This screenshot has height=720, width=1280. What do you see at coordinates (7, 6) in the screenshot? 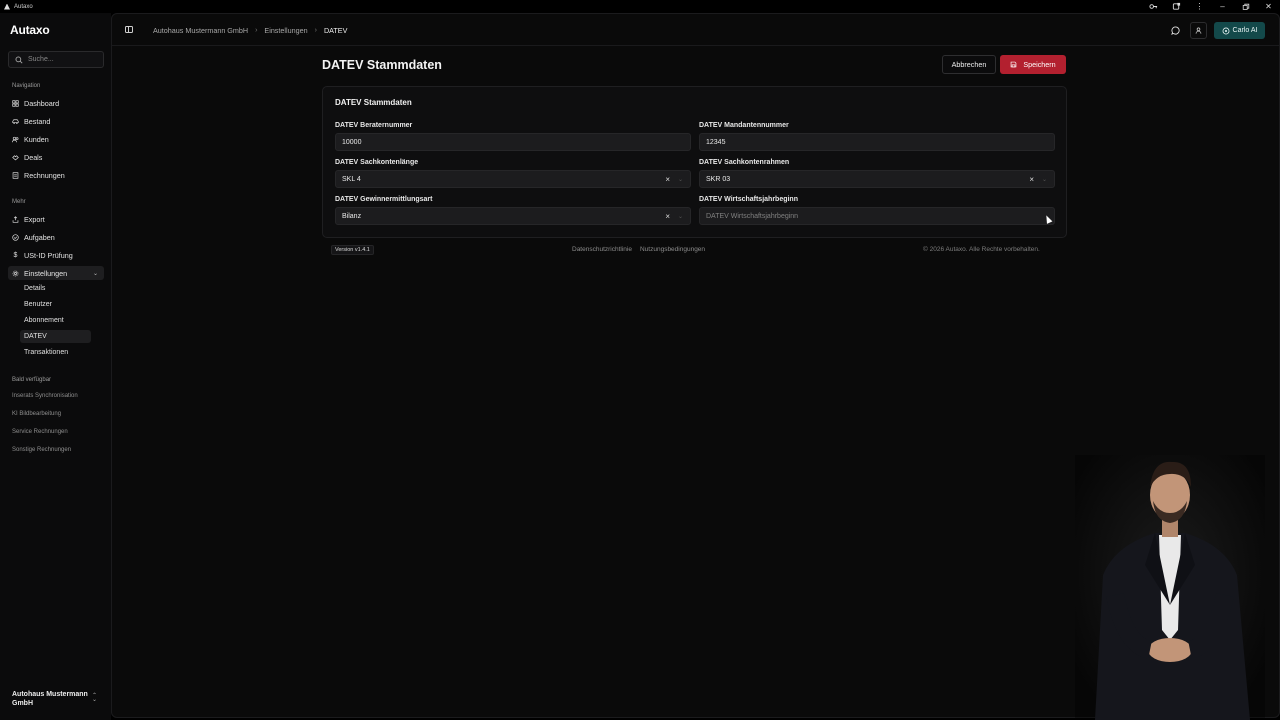
I see `app-logo-icon` at bounding box center [7, 6].